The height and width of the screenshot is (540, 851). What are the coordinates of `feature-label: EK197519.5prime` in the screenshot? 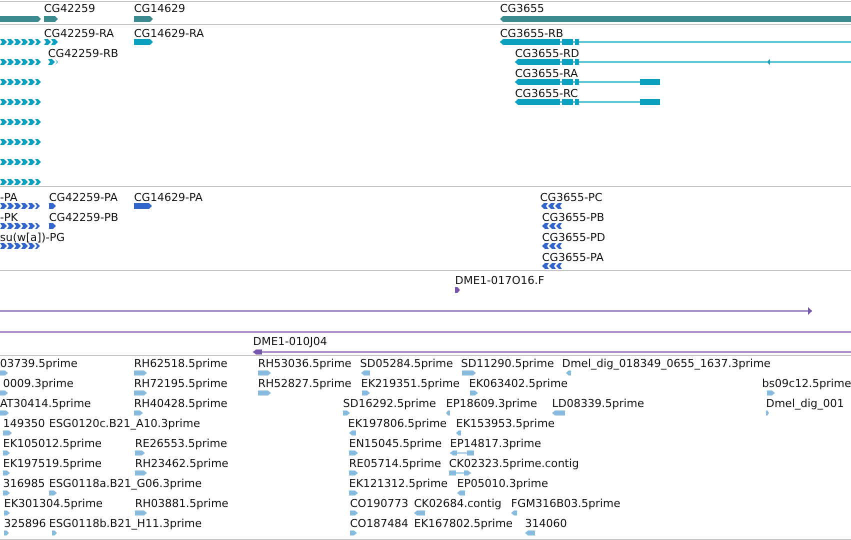 It's located at (52, 463).